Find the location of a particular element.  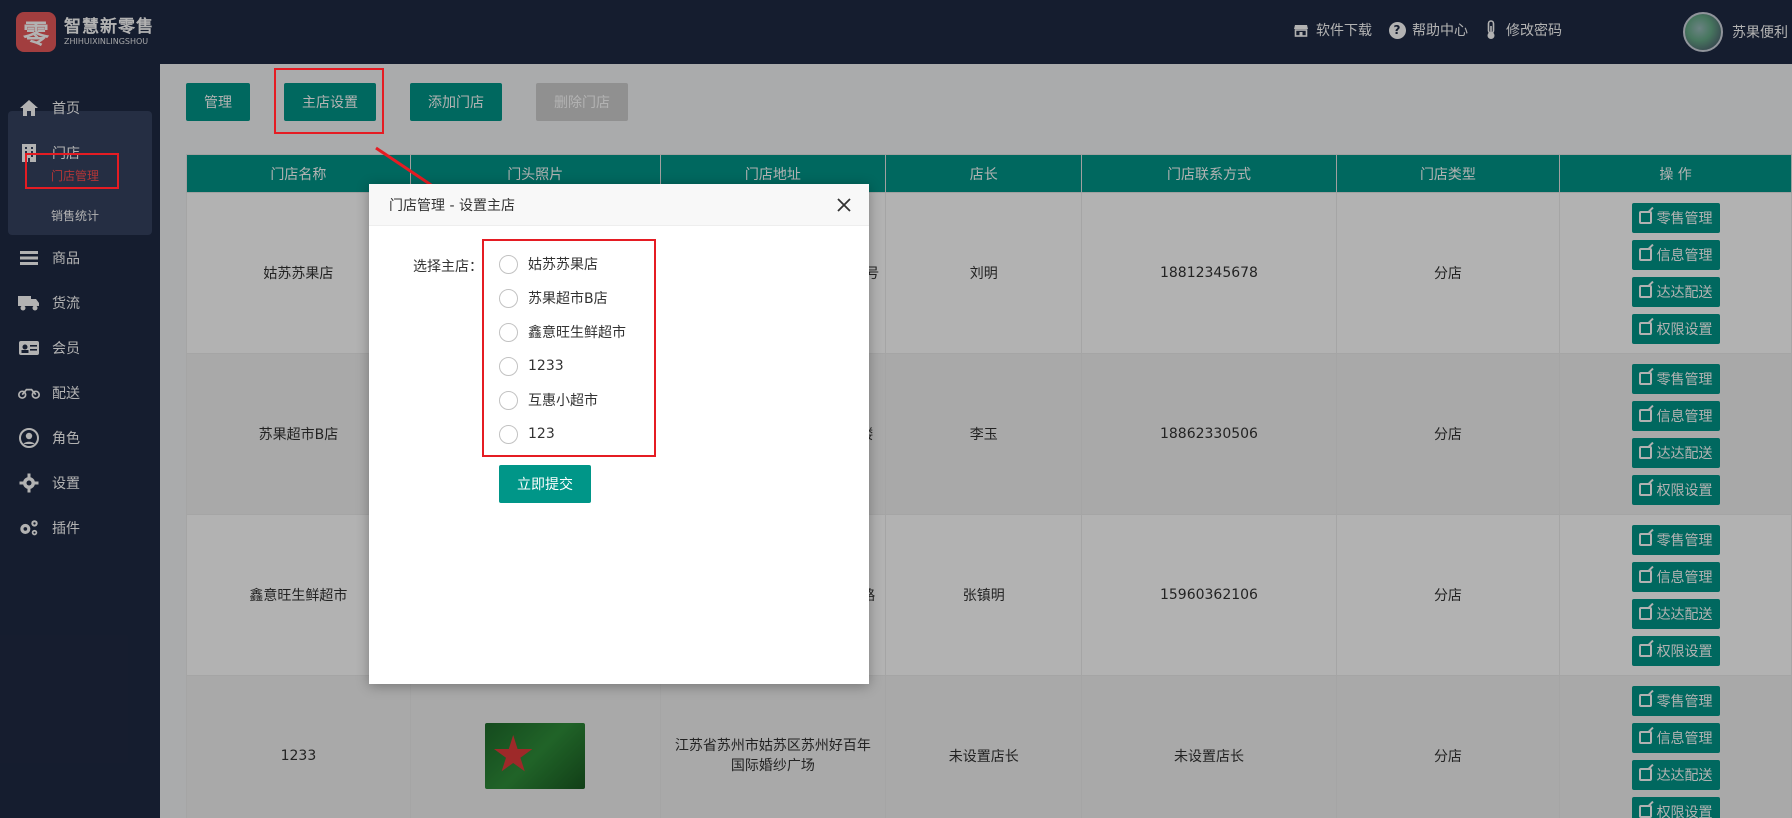

annotation-arrow-icon is located at coordinates (421, 178).